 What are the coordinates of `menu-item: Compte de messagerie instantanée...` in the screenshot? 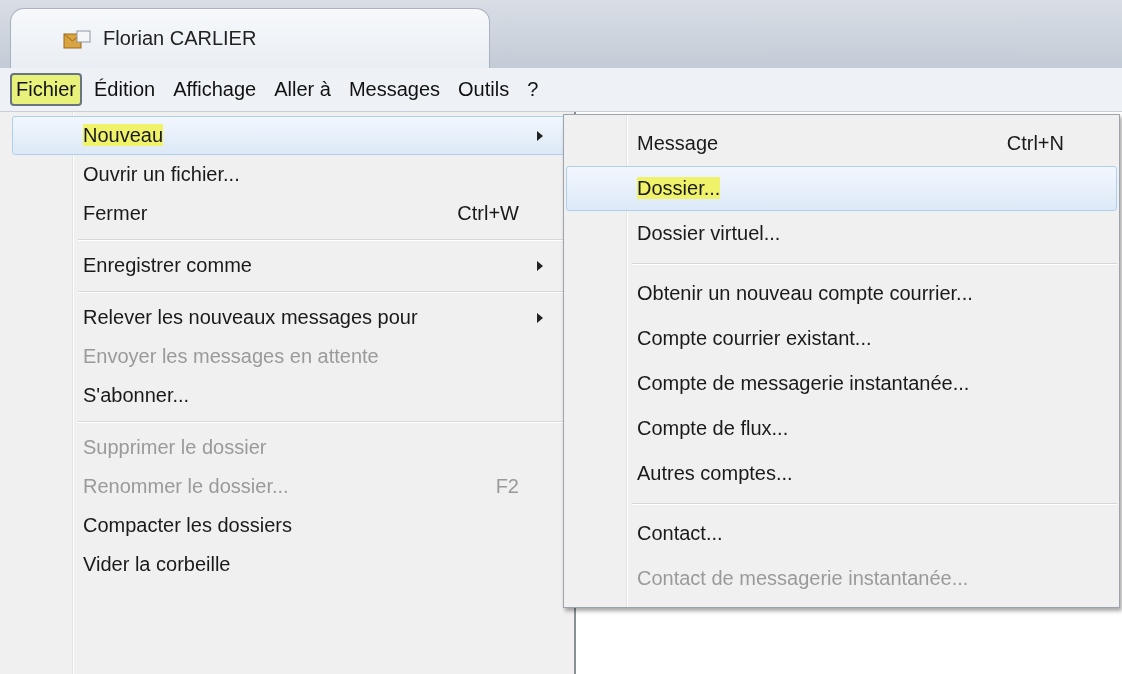 It's located at (841, 383).